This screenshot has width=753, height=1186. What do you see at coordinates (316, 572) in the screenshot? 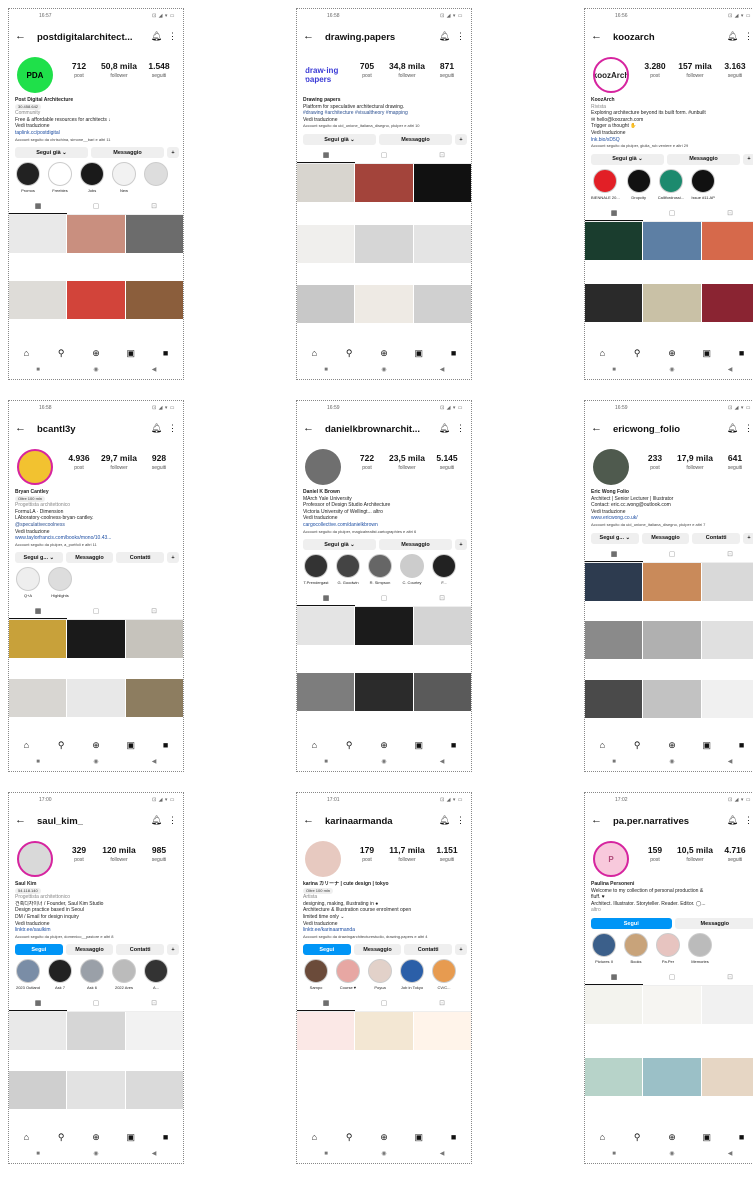
I see `highlight-item: T.Prendergast` at bounding box center [316, 572].